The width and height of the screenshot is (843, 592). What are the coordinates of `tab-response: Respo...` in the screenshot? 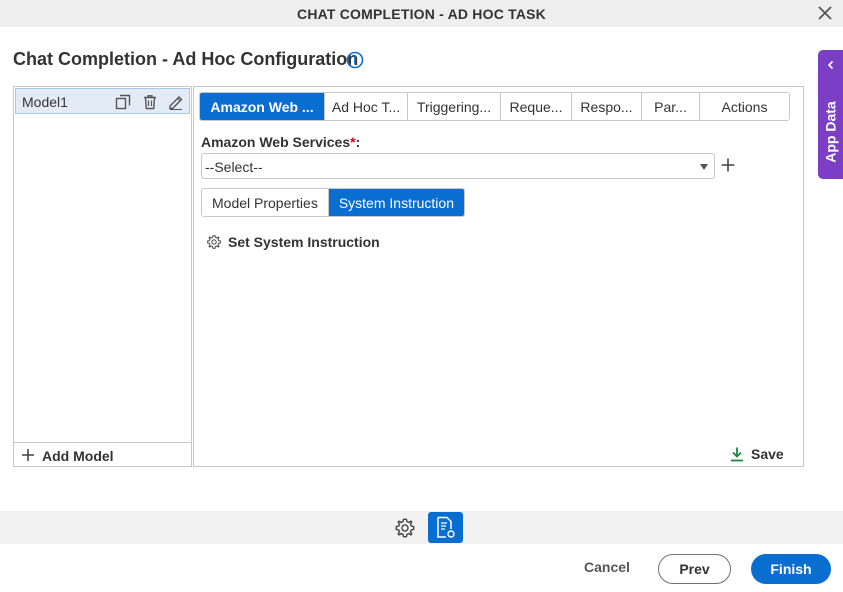 It's located at (607, 106).